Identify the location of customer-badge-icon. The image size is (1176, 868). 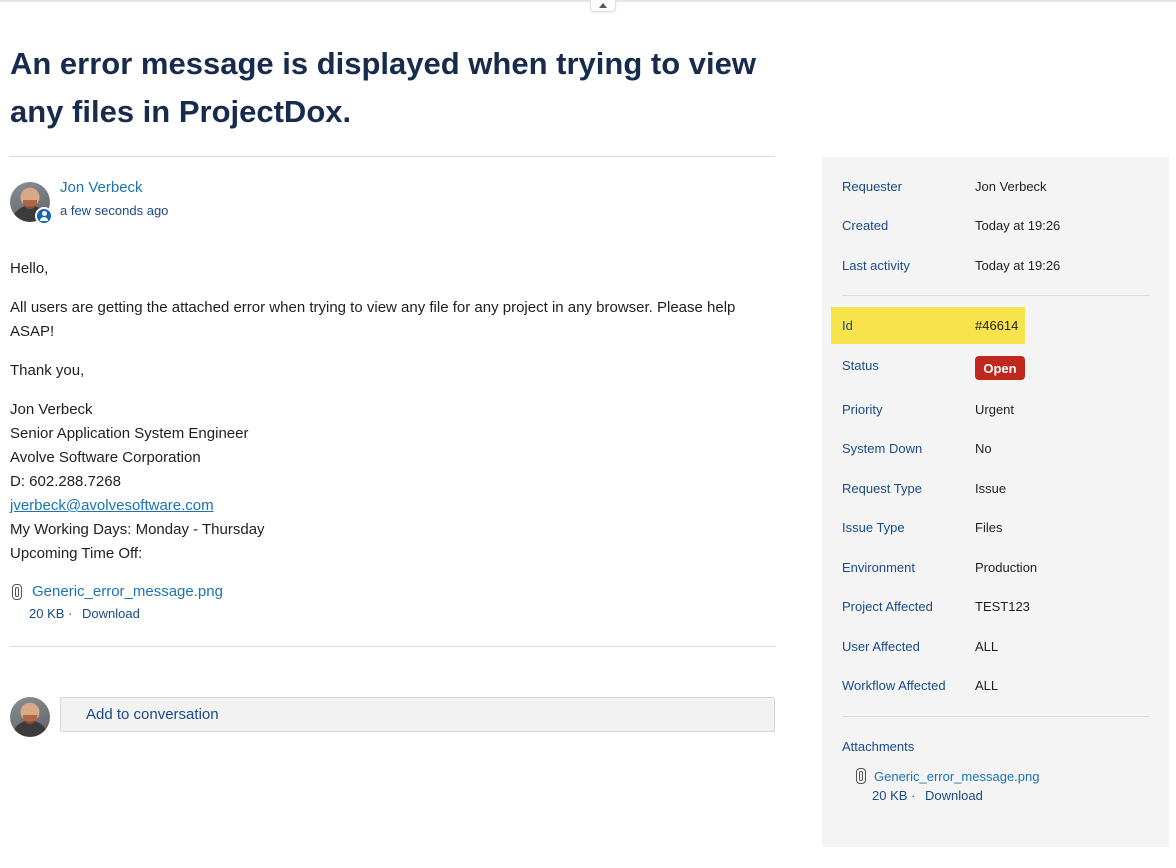
(44, 216).